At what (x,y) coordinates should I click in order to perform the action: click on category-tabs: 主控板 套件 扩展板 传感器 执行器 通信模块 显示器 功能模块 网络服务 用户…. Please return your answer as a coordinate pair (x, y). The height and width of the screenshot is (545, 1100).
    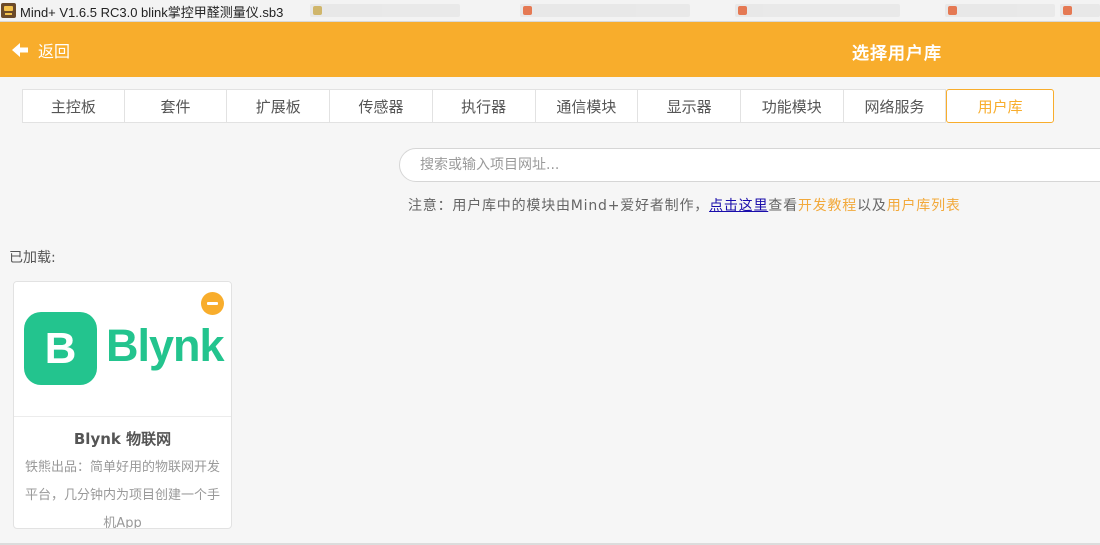
    Looking at the image, I should click on (538, 106).